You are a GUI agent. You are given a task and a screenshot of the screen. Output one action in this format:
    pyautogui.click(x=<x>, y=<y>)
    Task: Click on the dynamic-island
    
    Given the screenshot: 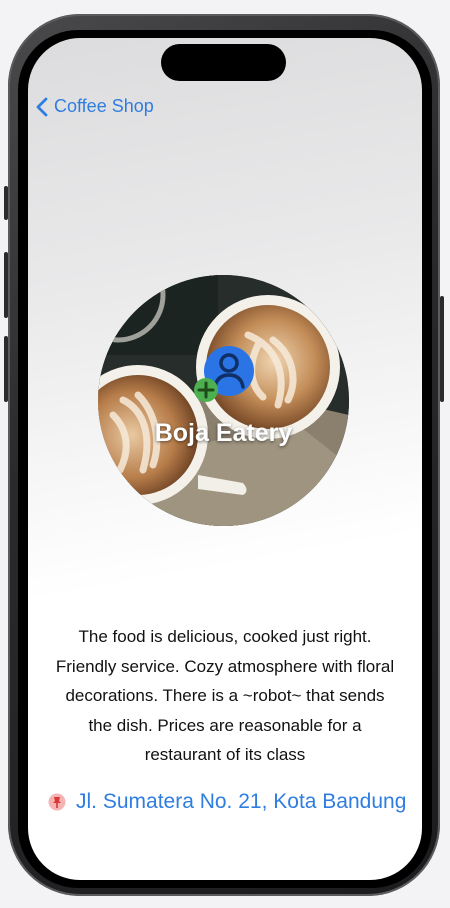 What is the action you would take?
    pyautogui.click(x=223, y=62)
    